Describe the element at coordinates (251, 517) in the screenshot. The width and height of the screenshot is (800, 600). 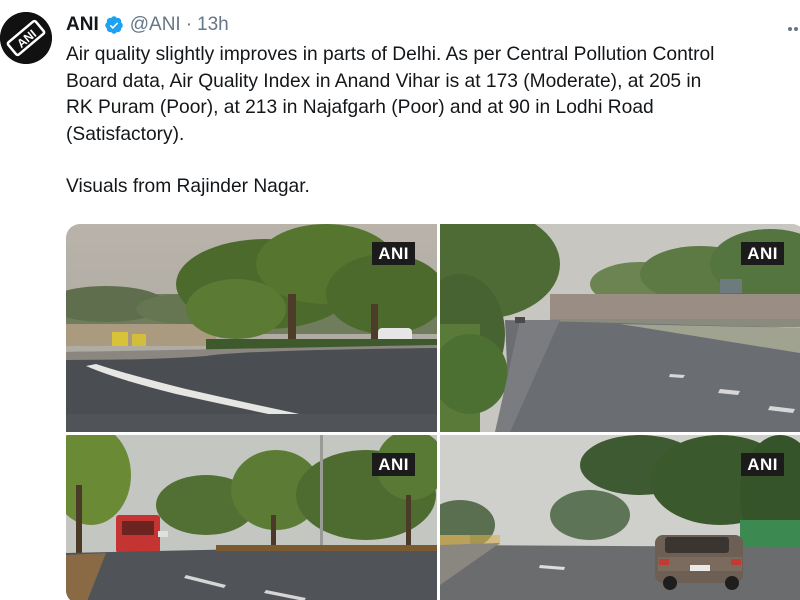
I see `photo-road-with-red-bus: ANI` at that location.